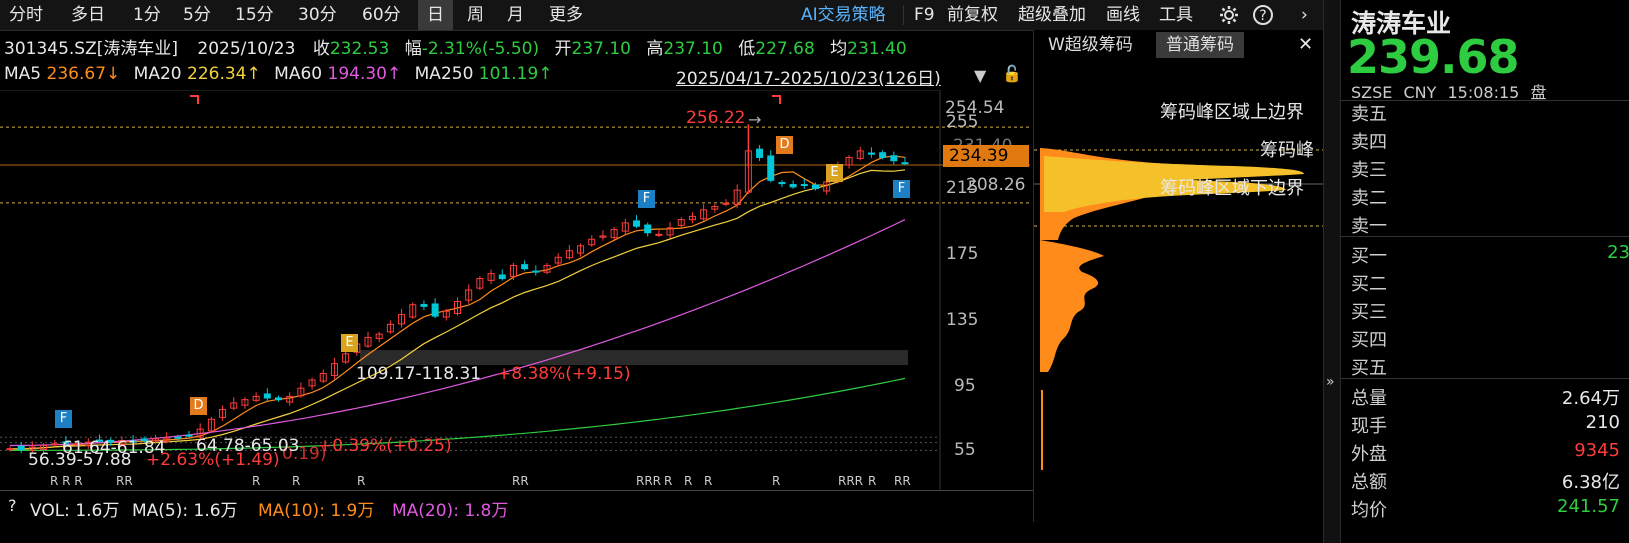  I want to click on gear-icon, so click(1229, 15).